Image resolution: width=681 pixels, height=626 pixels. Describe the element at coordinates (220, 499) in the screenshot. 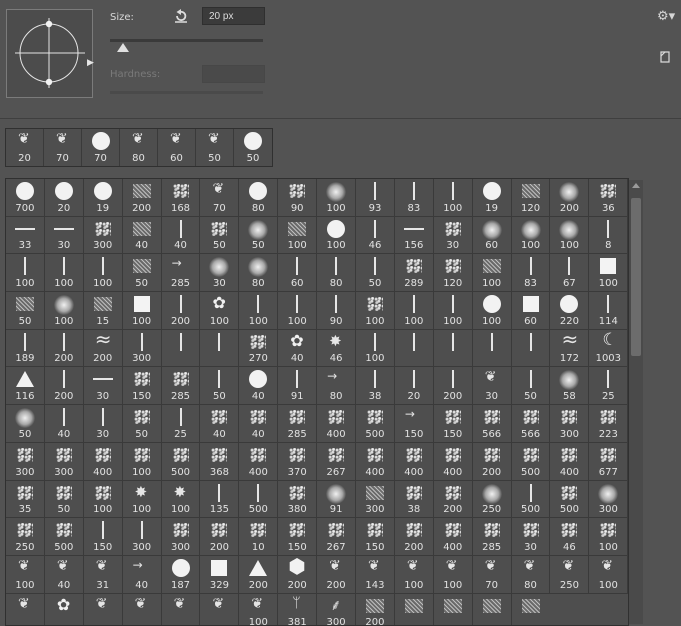

I see `brush-preset: 135` at that location.